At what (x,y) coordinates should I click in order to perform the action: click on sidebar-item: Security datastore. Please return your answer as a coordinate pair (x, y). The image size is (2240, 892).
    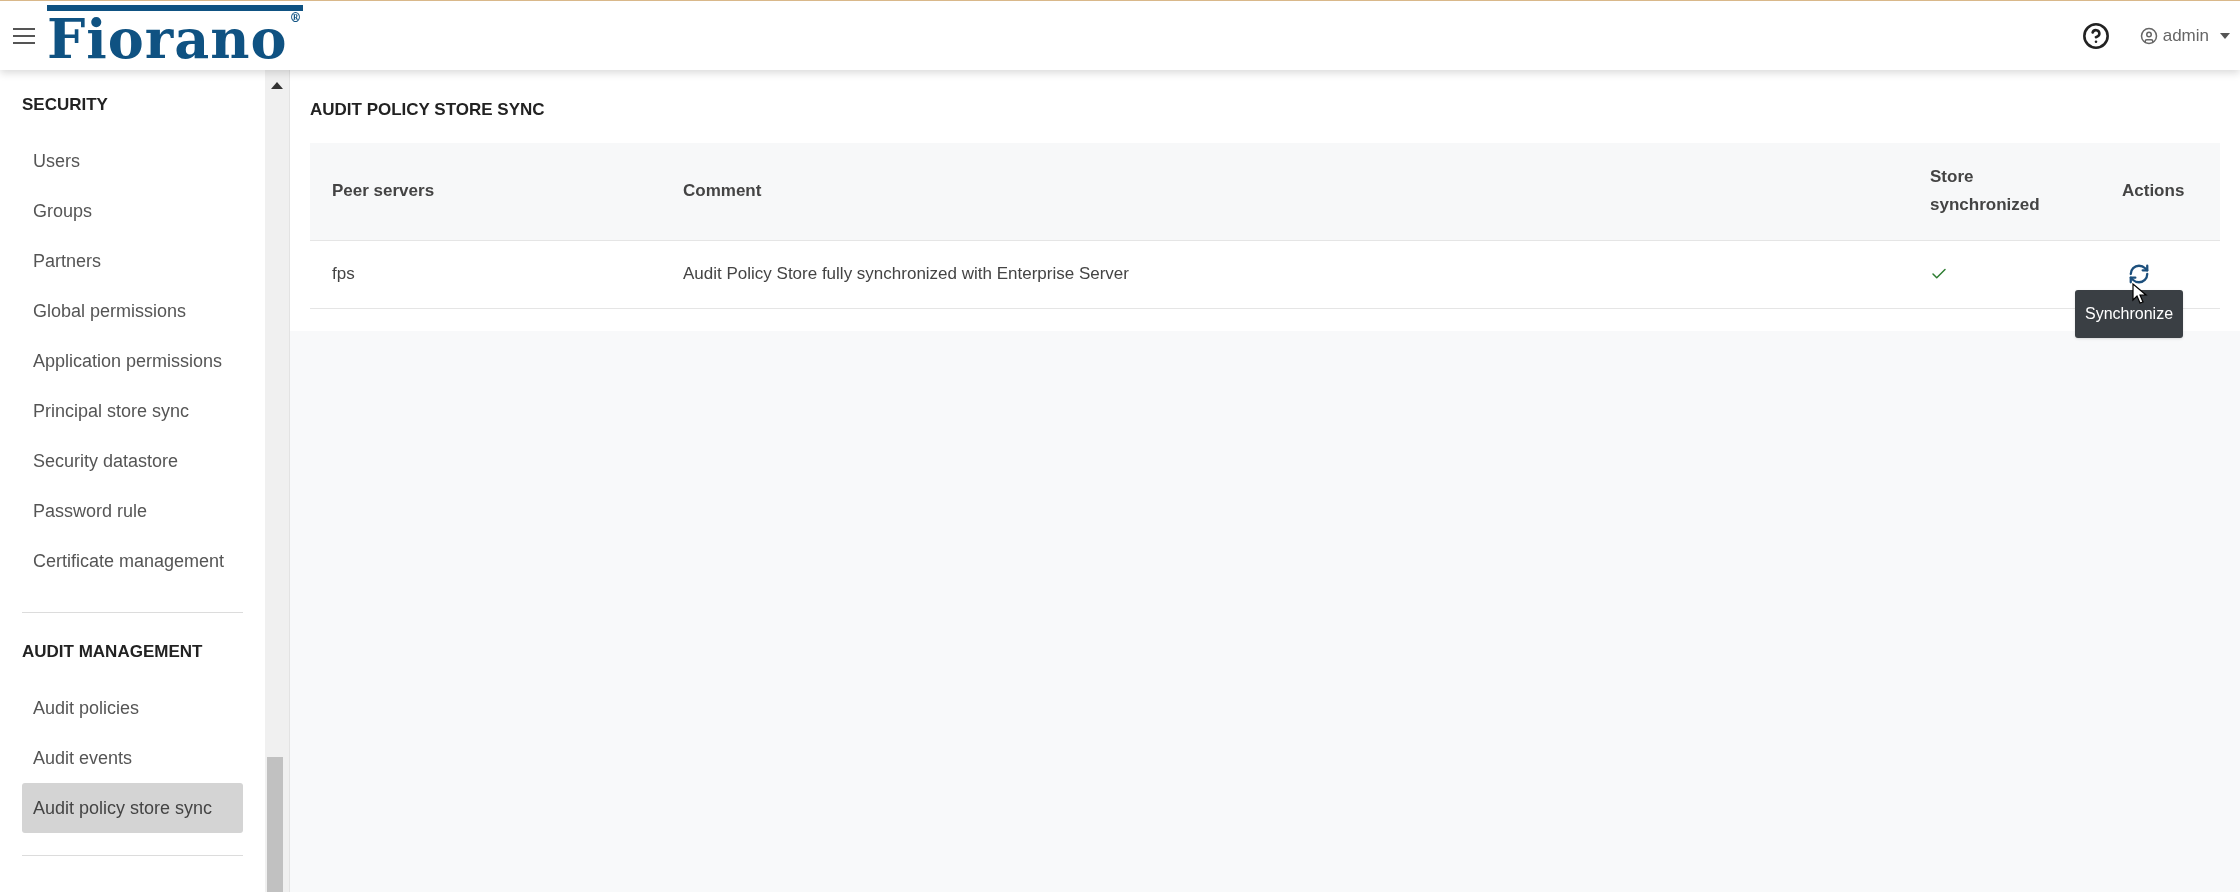
    Looking at the image, I should click on (132, 461).